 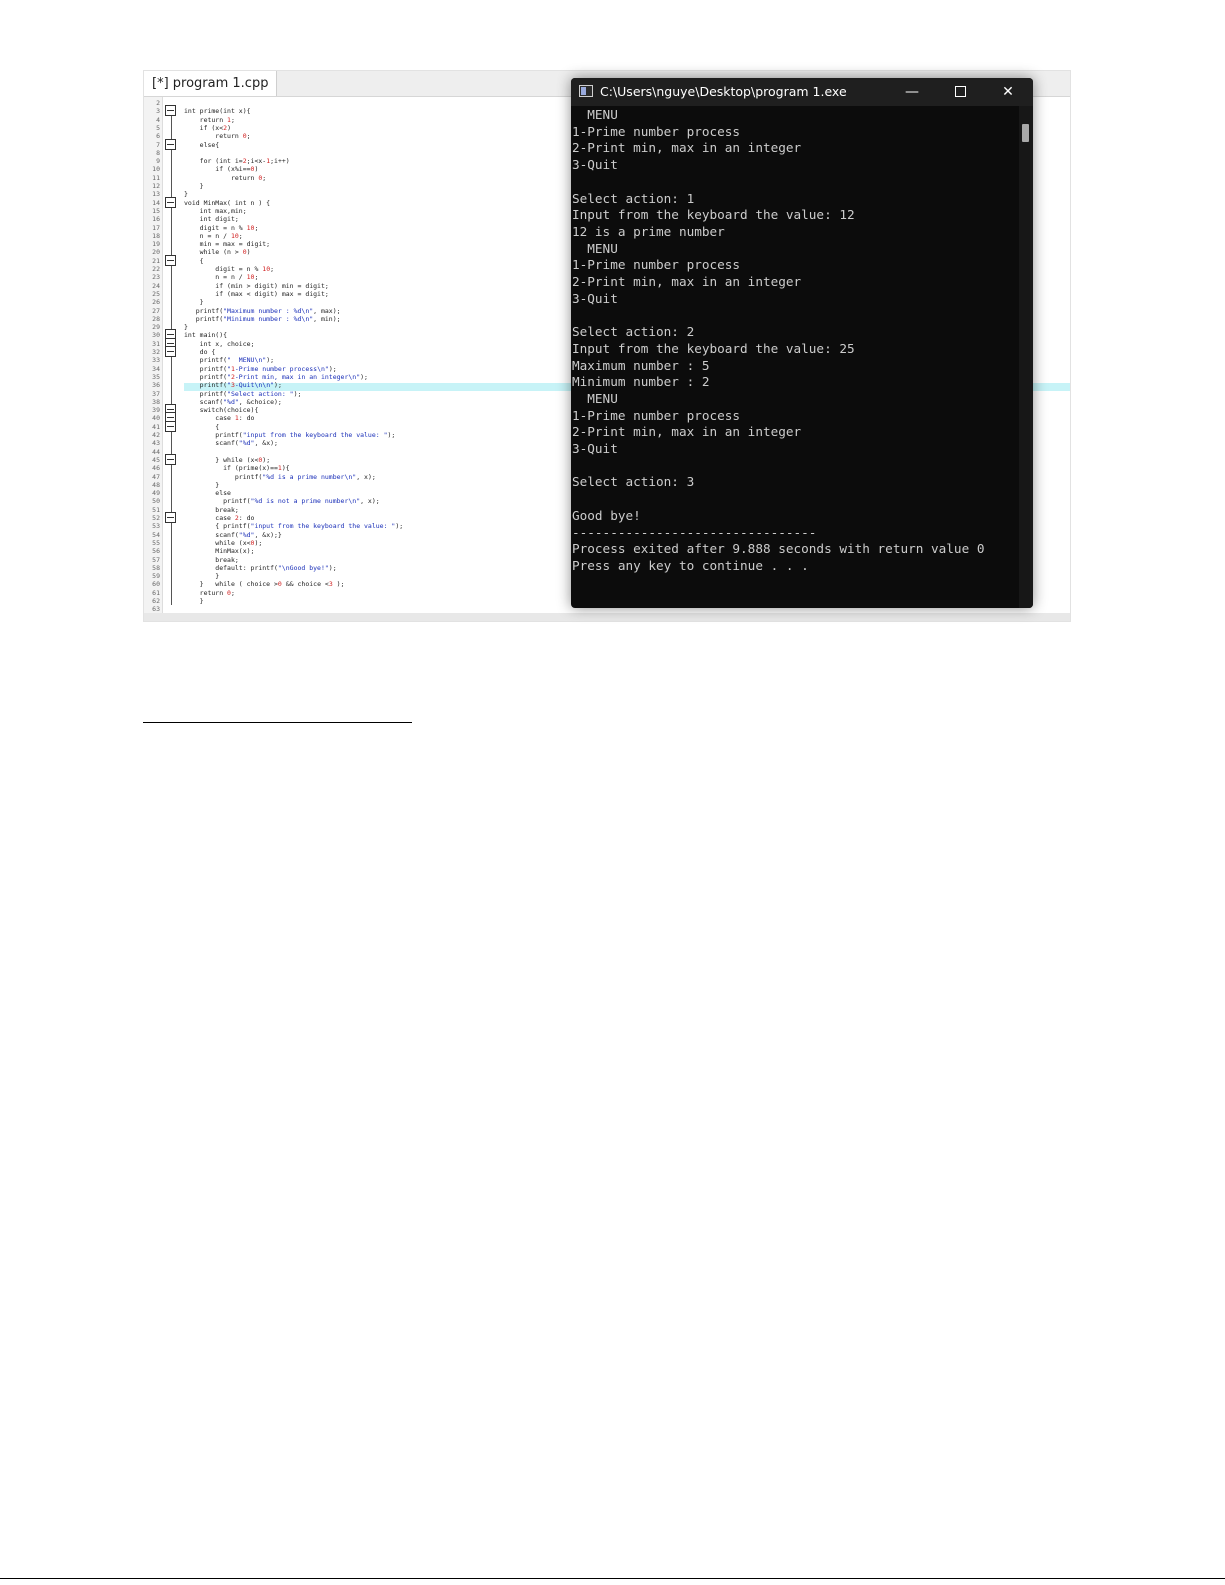 I want to click on code-line: int main(){, so click(x=206, y=335).